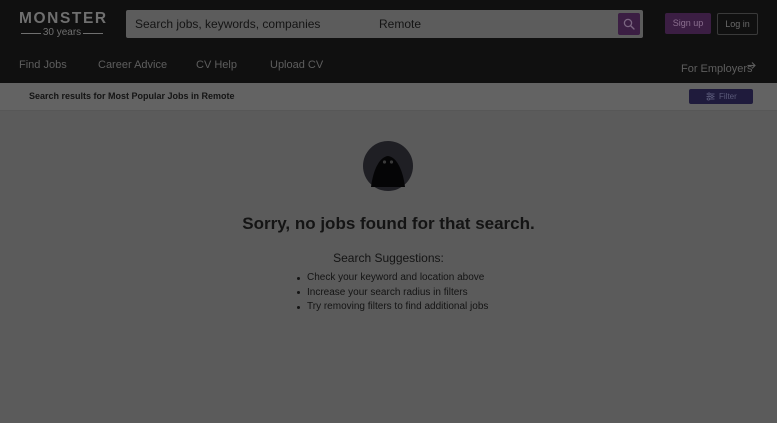 Image resolution: width=777 pixels, height=423 pixels. I want to click on monster-mascot-icon, so click(388, 166).